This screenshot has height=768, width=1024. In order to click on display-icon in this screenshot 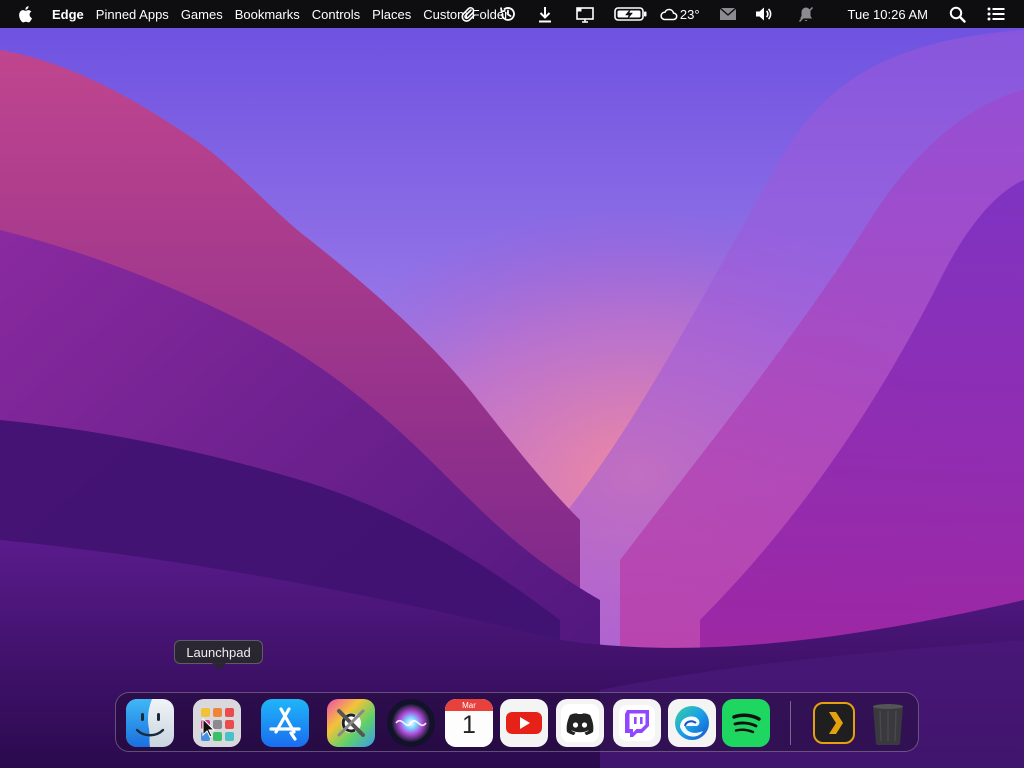, I will do `click(585, 14)`.